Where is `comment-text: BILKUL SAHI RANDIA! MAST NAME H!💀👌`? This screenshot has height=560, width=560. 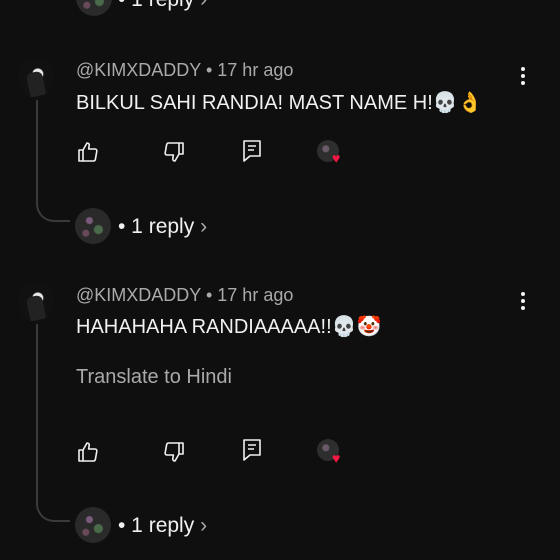
comment-text: BILKUL SAHI RANDIA! MAST NAME H!💀👌 is located at coordinates (279, 103).